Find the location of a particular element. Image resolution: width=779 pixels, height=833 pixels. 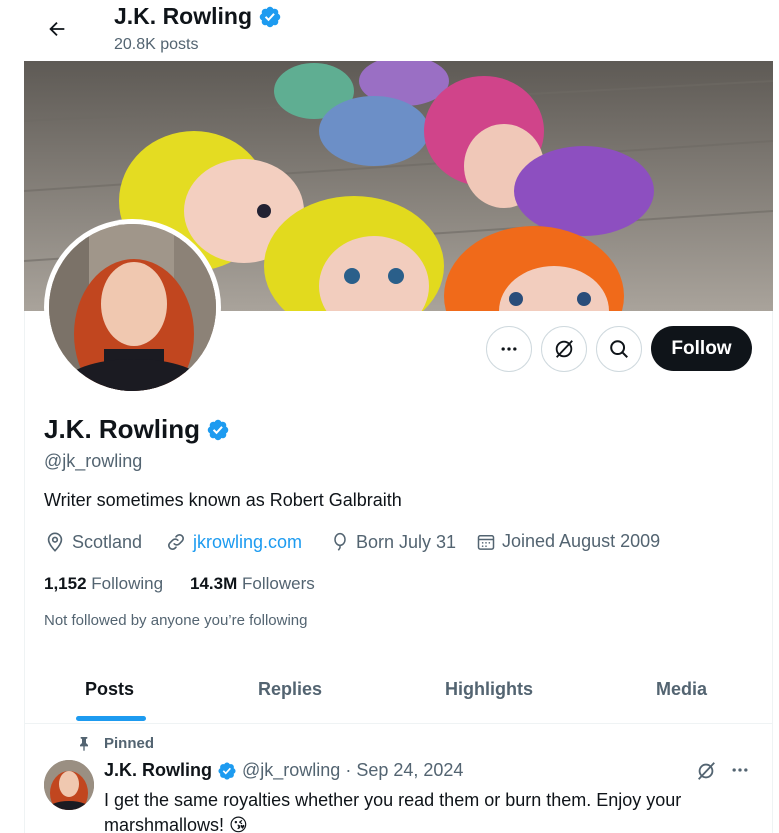

search-icon is located at coordinates (619, 349).